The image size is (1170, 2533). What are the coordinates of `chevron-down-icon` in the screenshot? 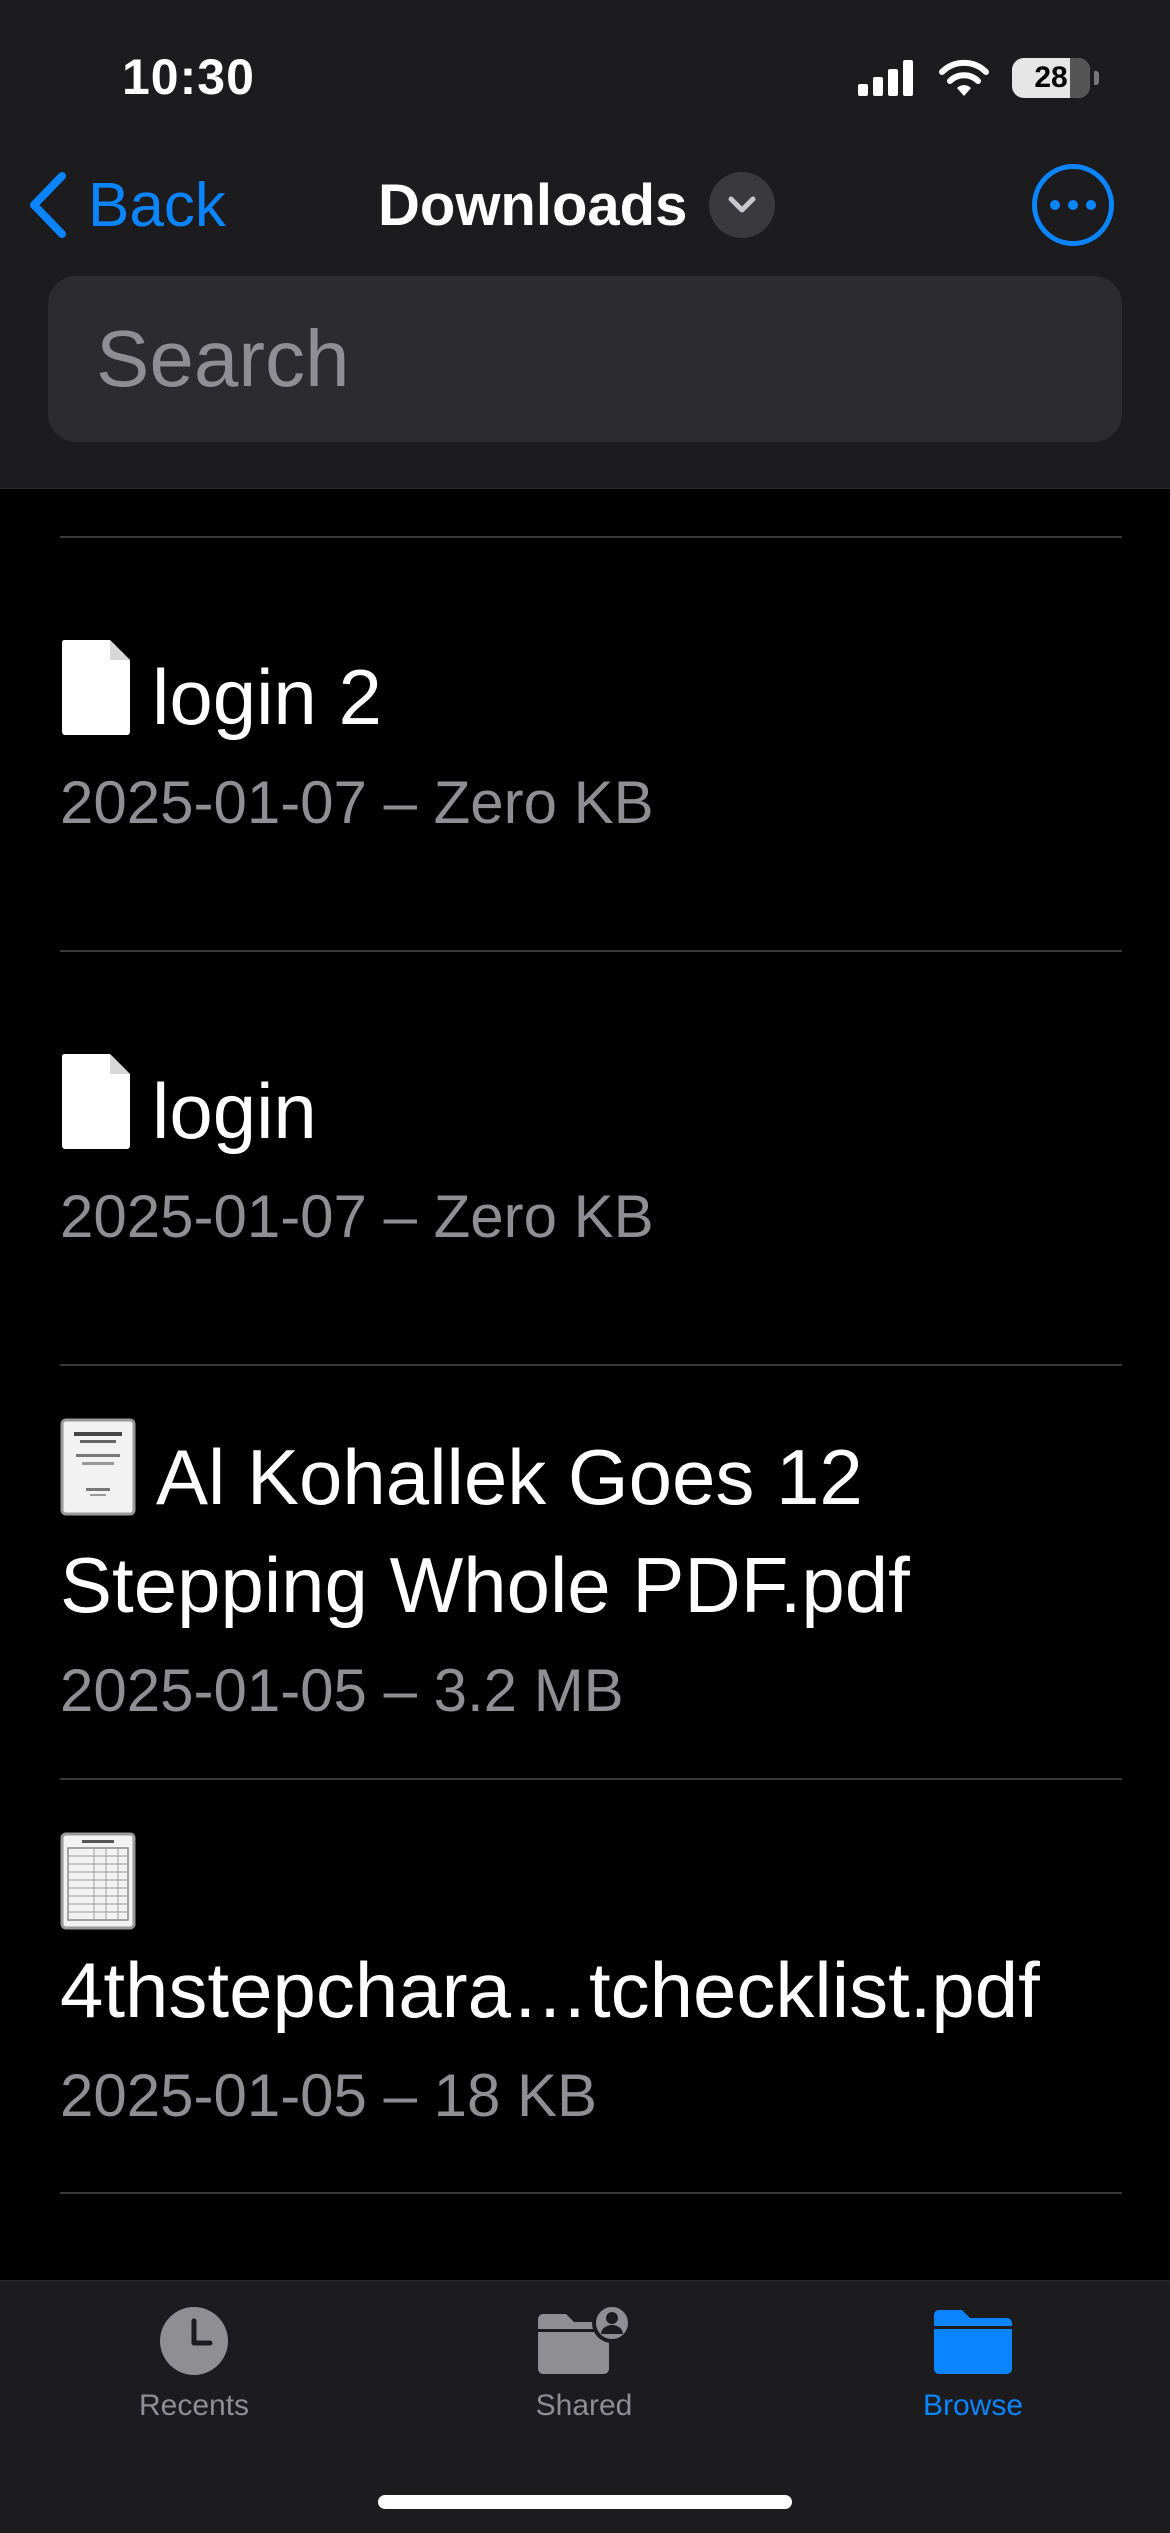 It's located at (742, 204).